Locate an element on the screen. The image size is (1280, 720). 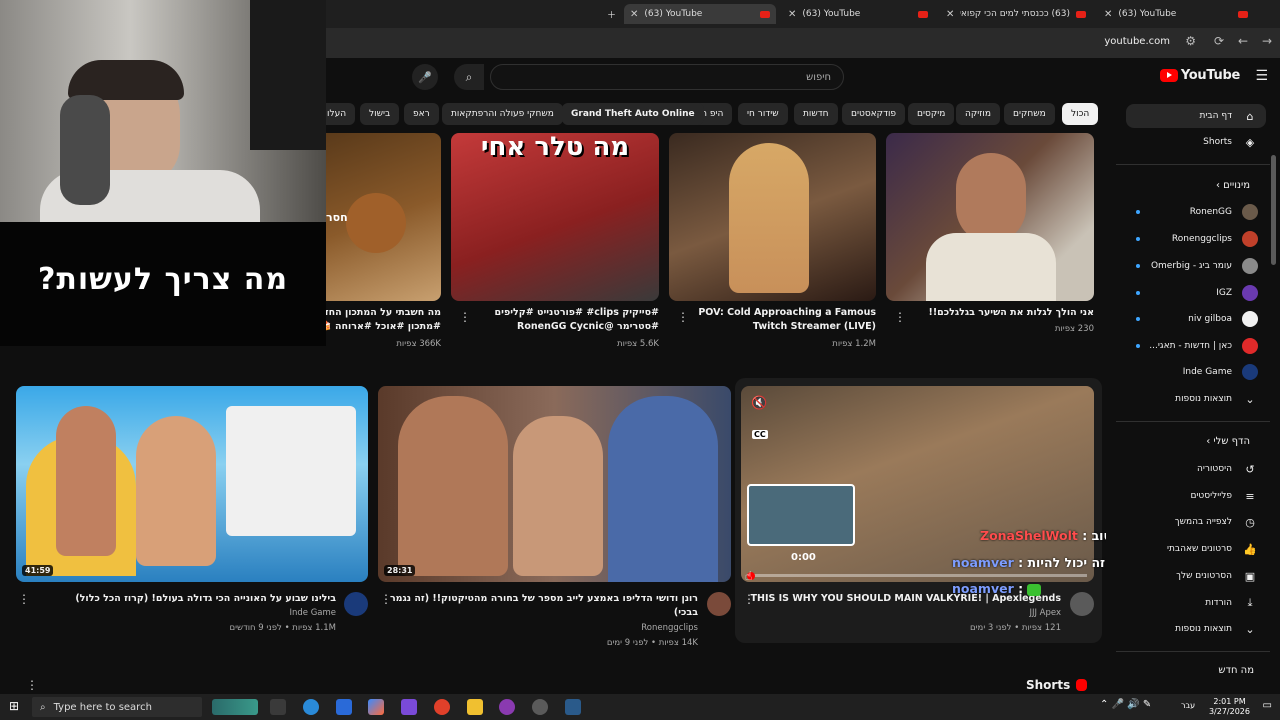
windows-start-icon: ⊞ is located at coordinates (14, 706).